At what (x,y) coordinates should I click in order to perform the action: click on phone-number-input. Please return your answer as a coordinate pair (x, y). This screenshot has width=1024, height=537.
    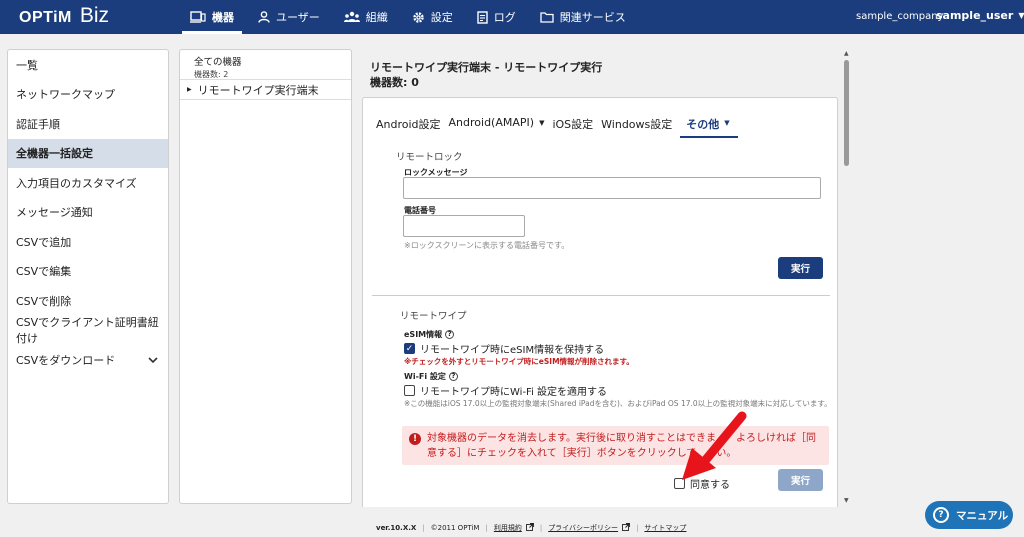
    Looking at the image, I should click on (464, 226).